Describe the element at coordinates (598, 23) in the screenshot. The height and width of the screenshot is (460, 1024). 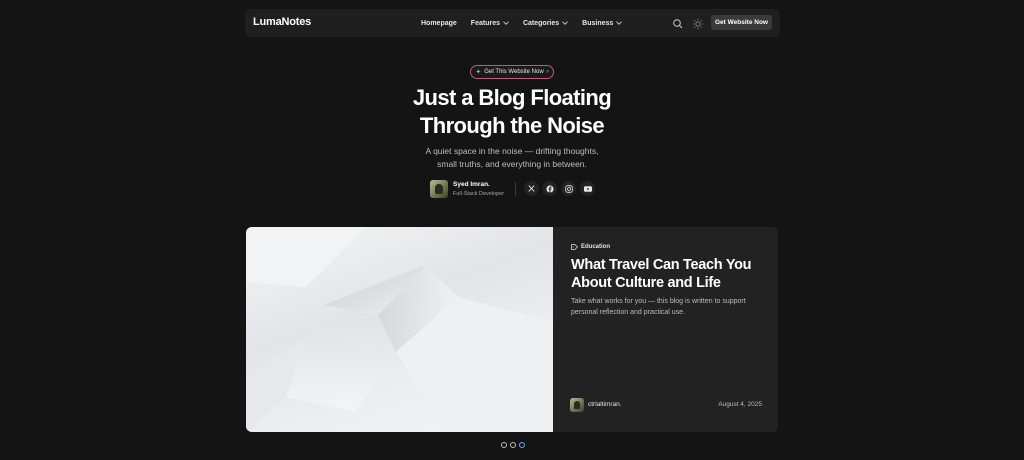
I see `nav-link-label: Business` at that location.